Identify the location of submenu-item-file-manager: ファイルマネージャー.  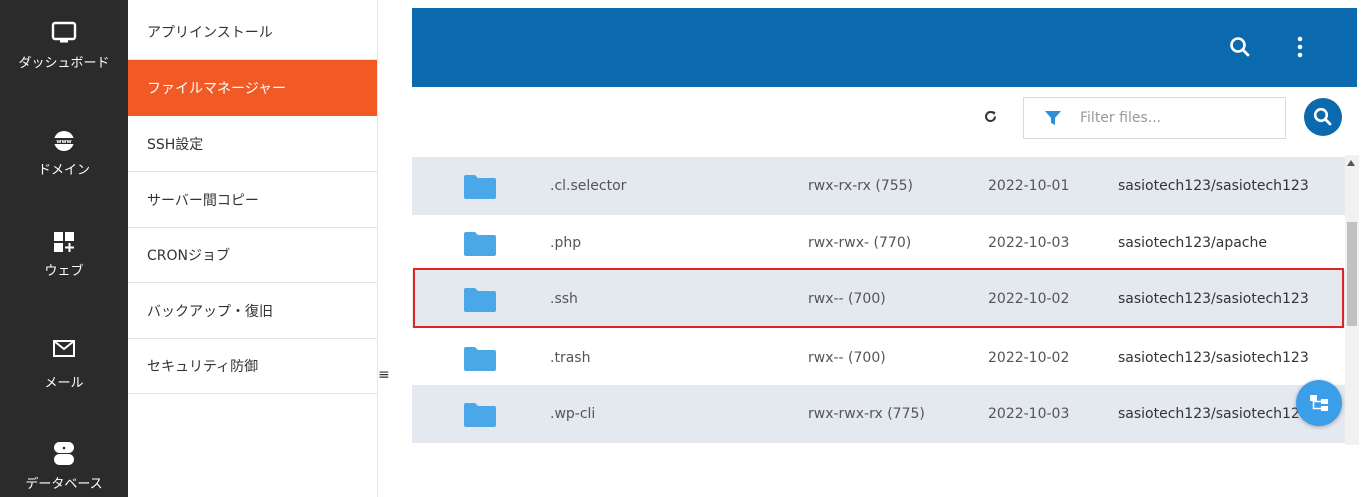
(252, 88).